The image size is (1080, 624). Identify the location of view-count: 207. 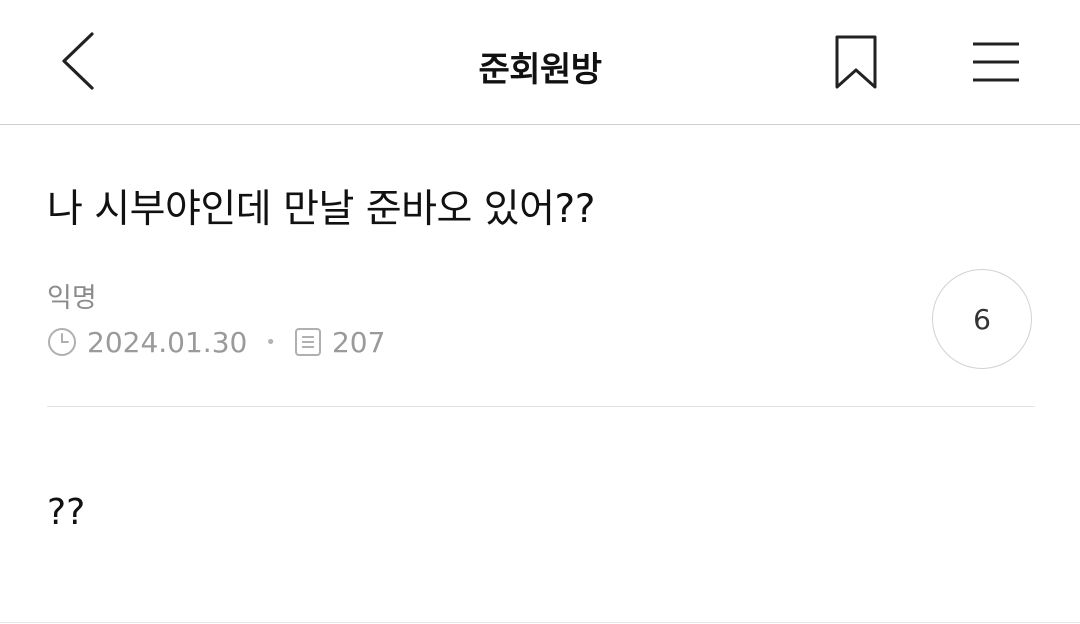
(358, 342).